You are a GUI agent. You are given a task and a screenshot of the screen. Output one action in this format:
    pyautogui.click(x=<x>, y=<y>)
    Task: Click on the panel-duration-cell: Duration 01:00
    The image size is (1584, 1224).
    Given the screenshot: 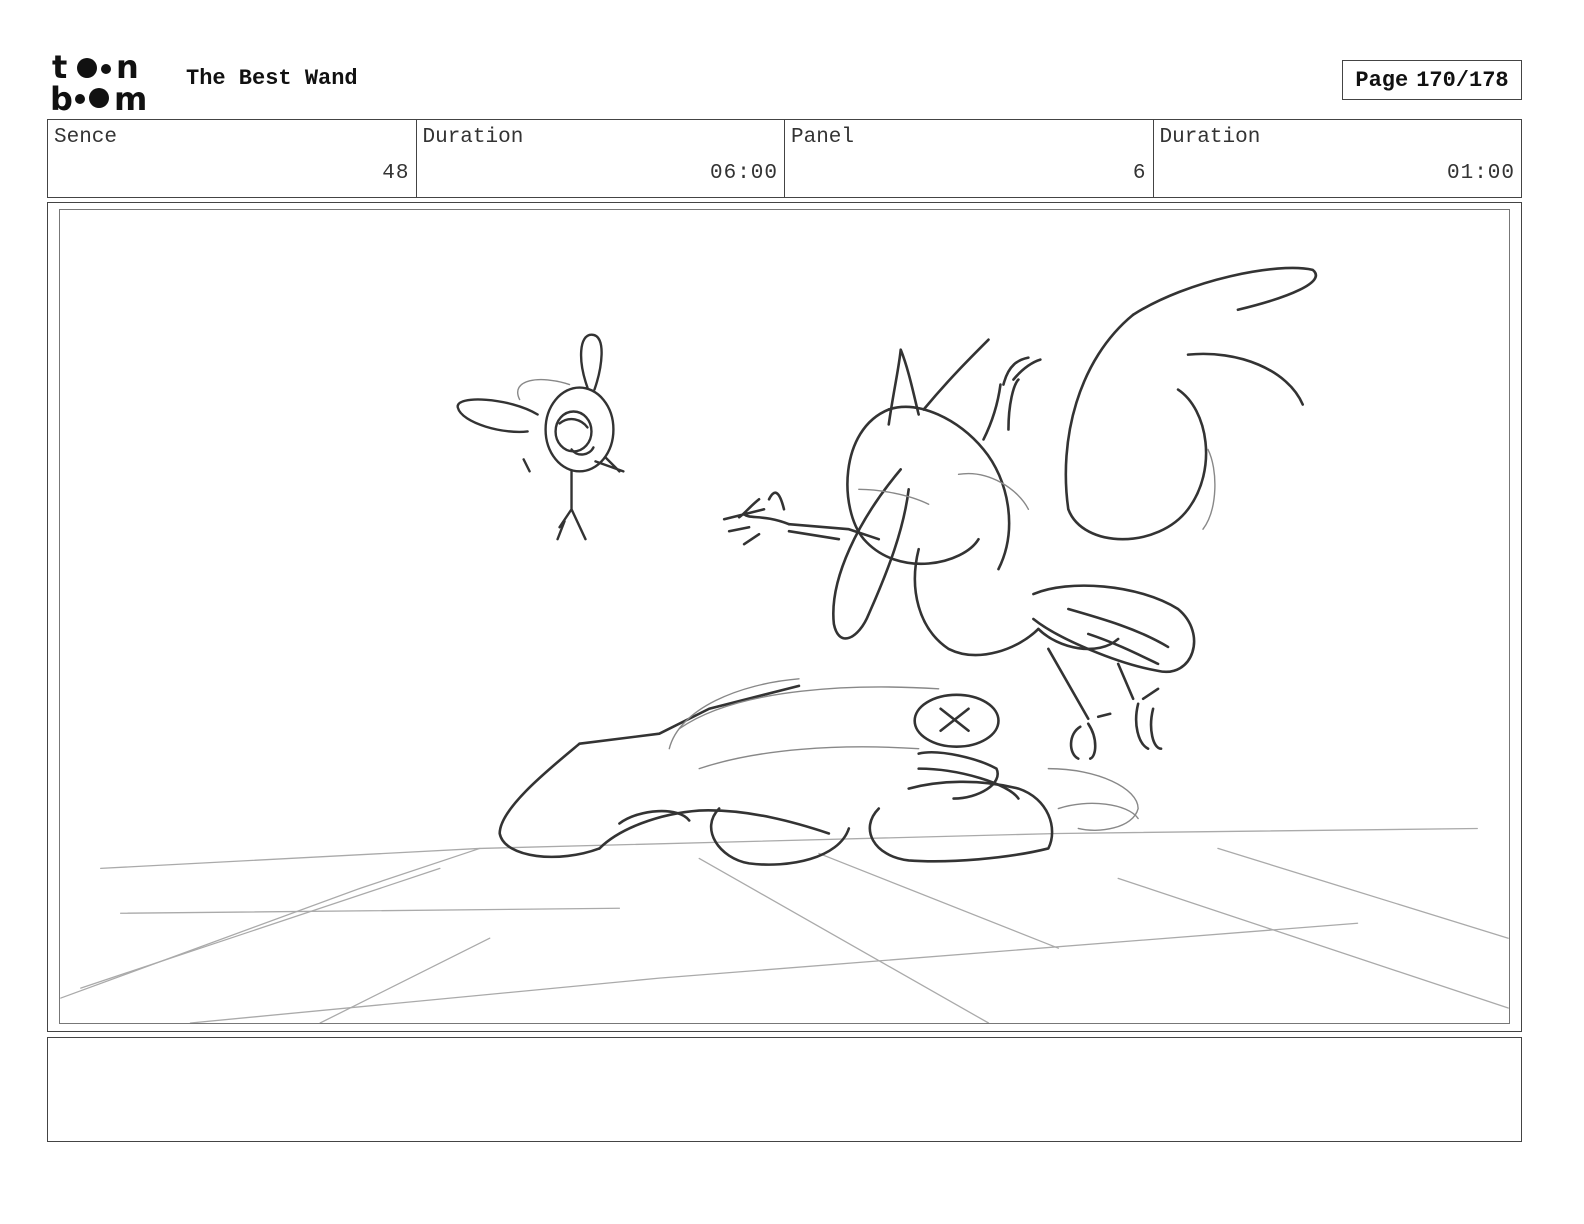 What is the action you would take?
    pyautogui.click(x=1338, y=158)
    